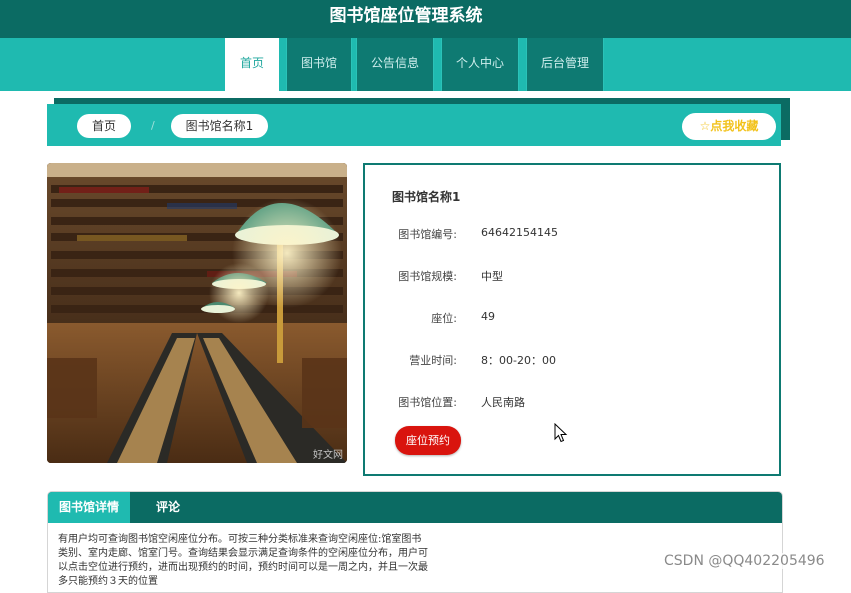 This screenshot has height=593, width=851. Describe the element at coordinates (395, 64) in the screenshot. I see `nav-announcements: 公告信息` at that location.